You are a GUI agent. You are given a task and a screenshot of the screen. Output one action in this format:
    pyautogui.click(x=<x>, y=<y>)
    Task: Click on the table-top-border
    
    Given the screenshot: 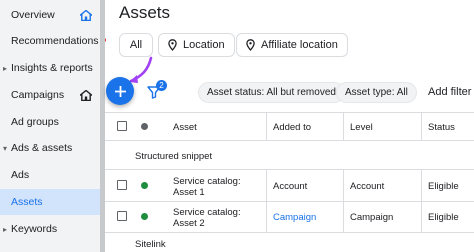 What is the action you would take?
    pyautogui.click(x=289, y=112)
    